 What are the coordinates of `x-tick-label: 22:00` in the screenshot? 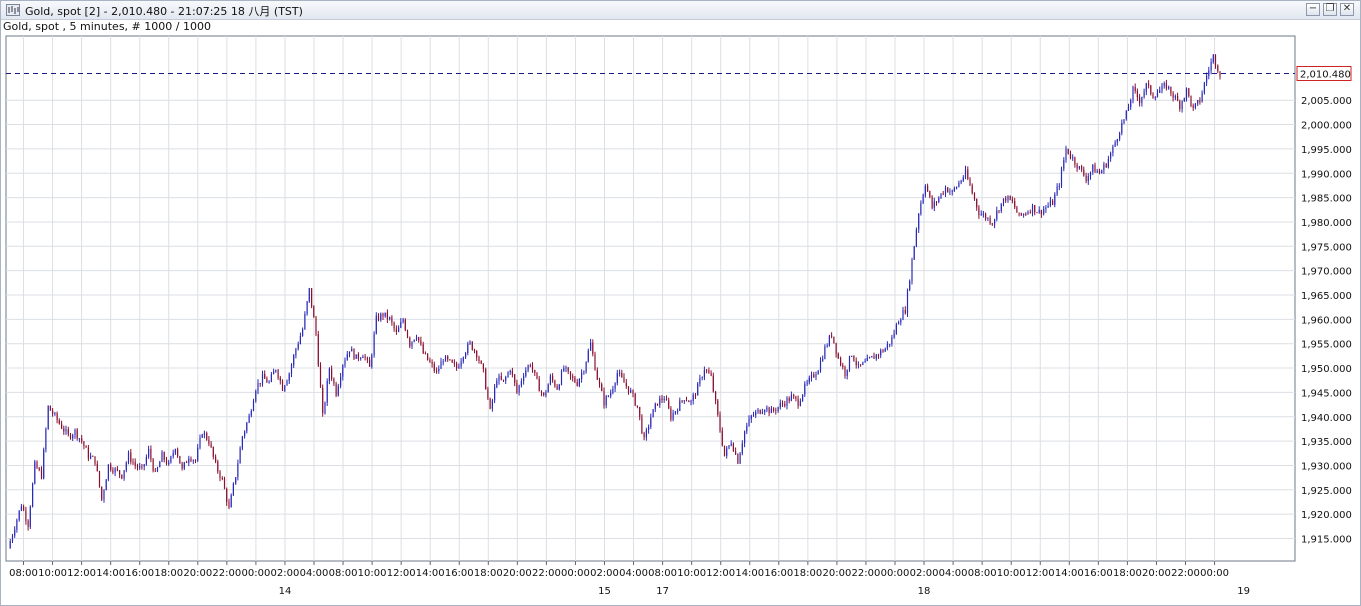 It's located at (226, 573).